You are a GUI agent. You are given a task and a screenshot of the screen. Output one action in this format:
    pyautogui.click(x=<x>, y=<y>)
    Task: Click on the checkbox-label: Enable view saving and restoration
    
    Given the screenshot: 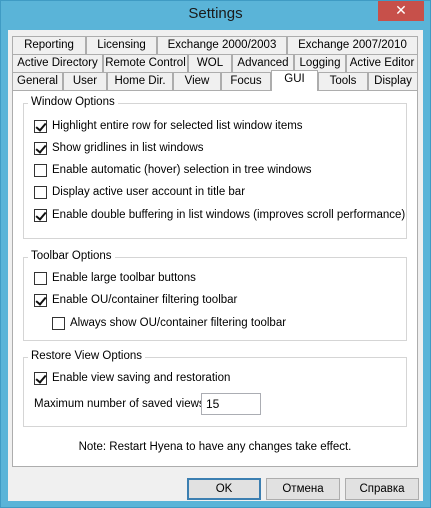 What is the action you would take?
    pyautogui.click(x=141, y=378)
    